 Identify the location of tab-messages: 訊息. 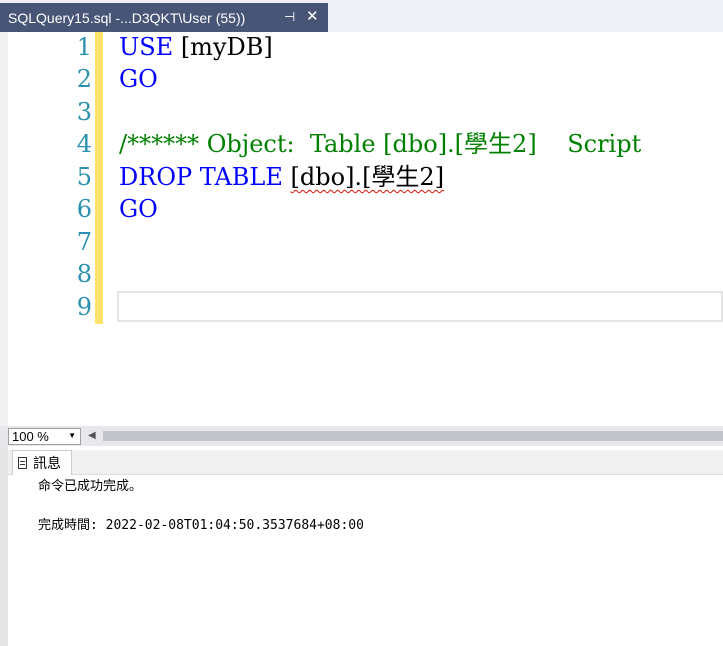
(42, 462).